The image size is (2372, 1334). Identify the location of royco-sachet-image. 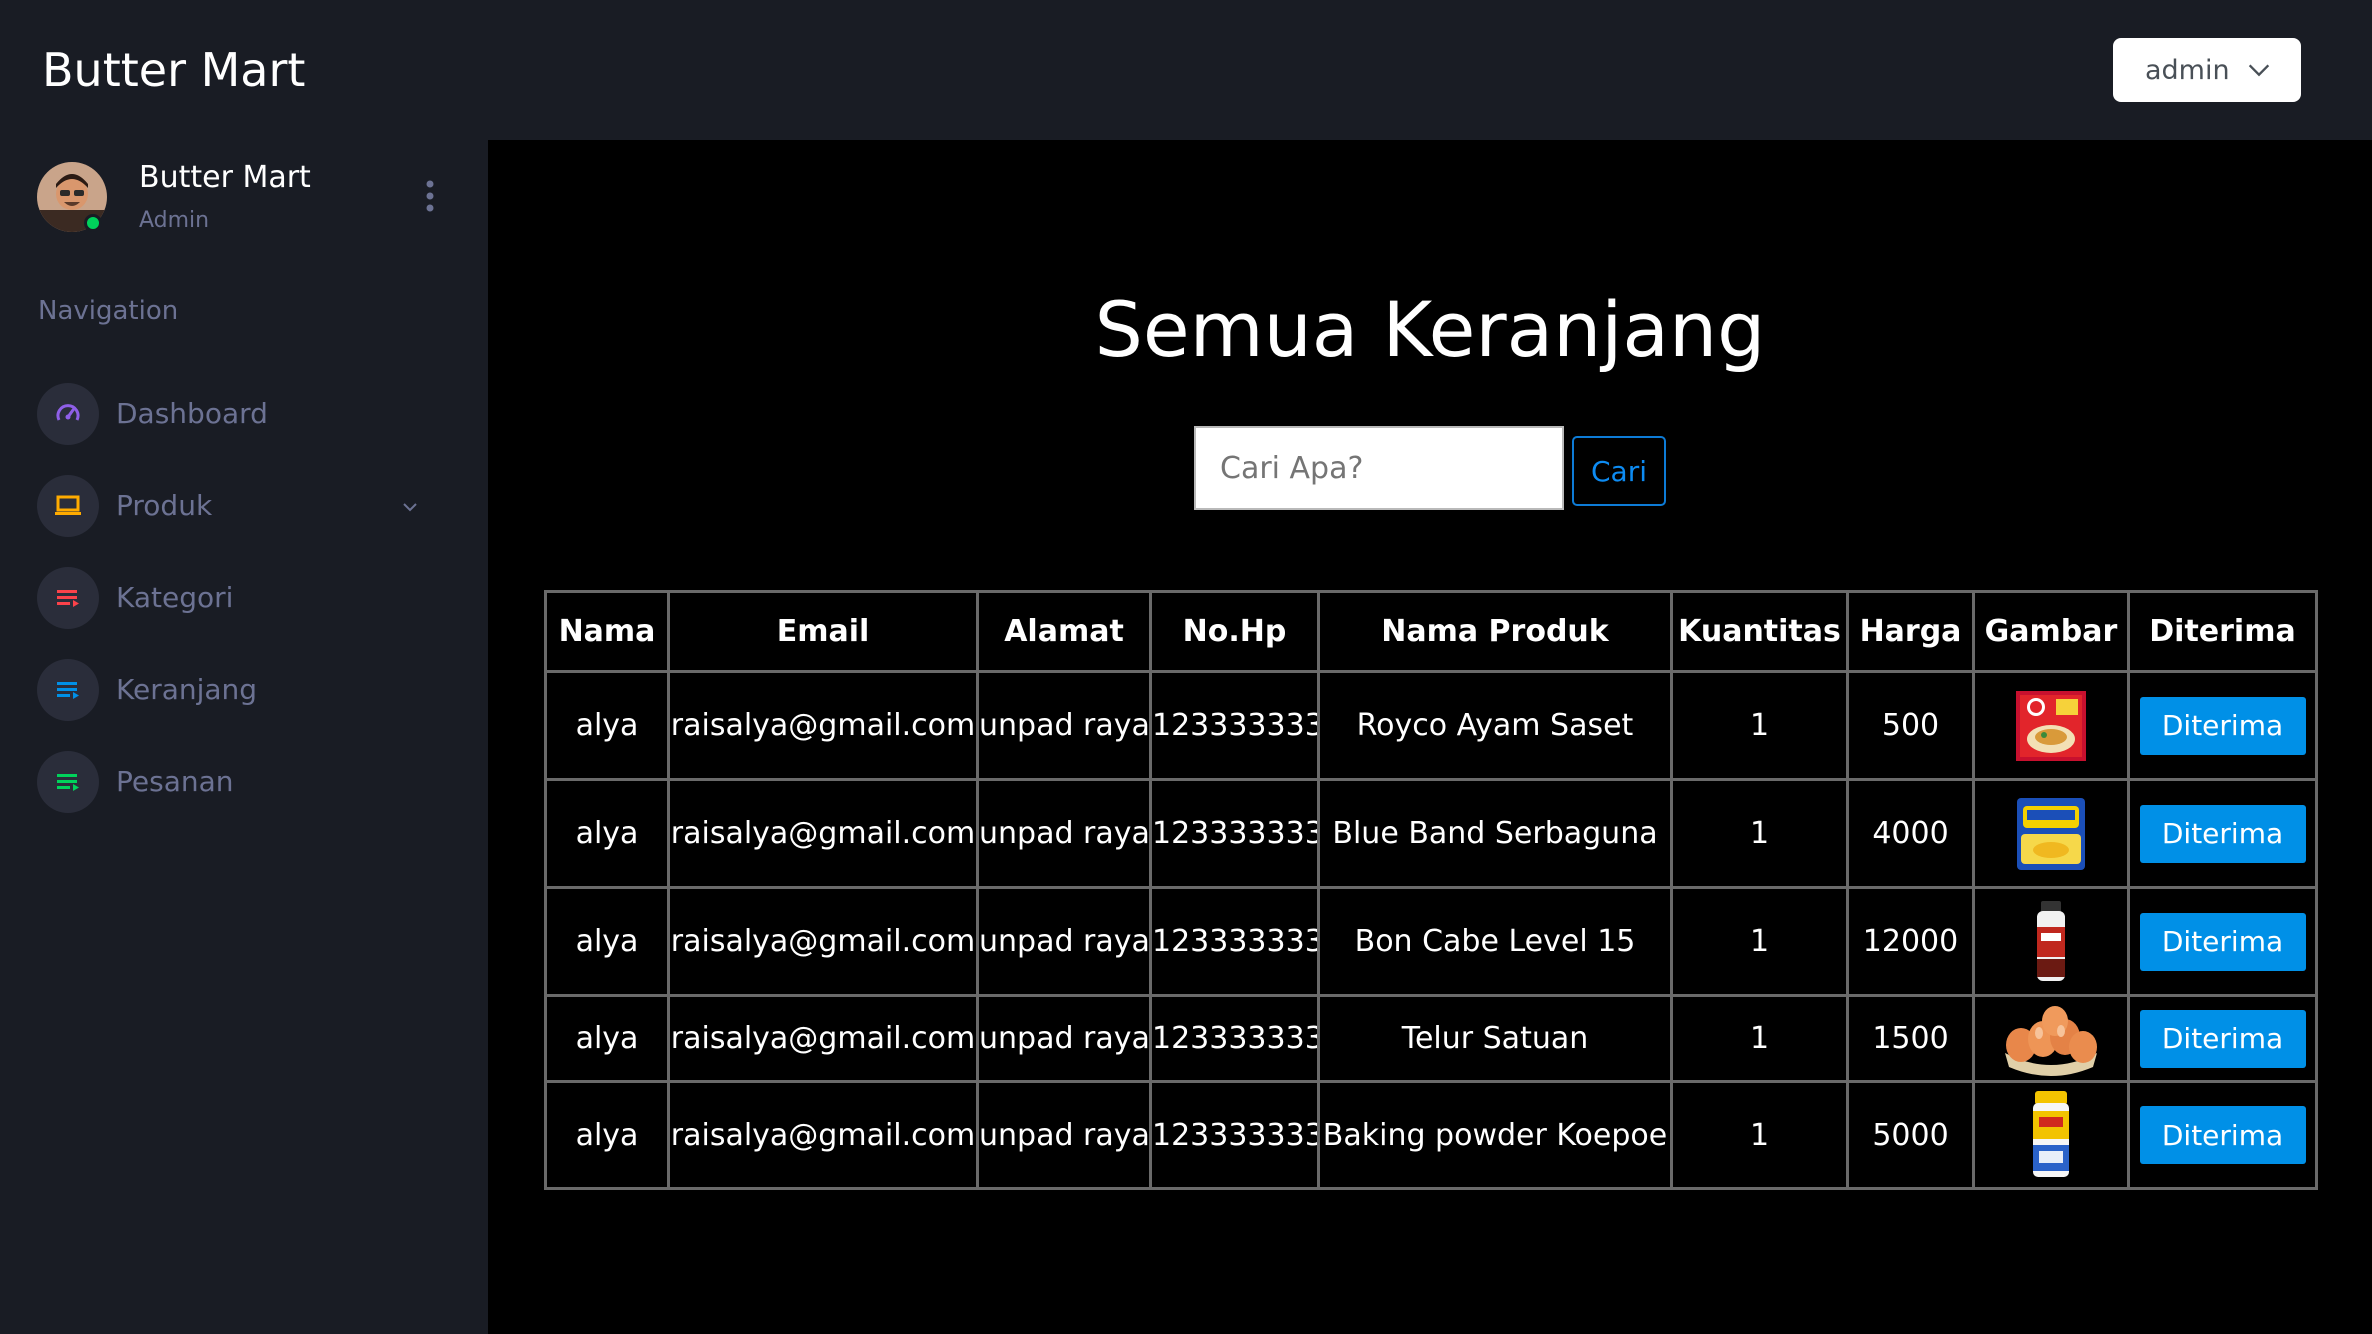
(2051, 725).